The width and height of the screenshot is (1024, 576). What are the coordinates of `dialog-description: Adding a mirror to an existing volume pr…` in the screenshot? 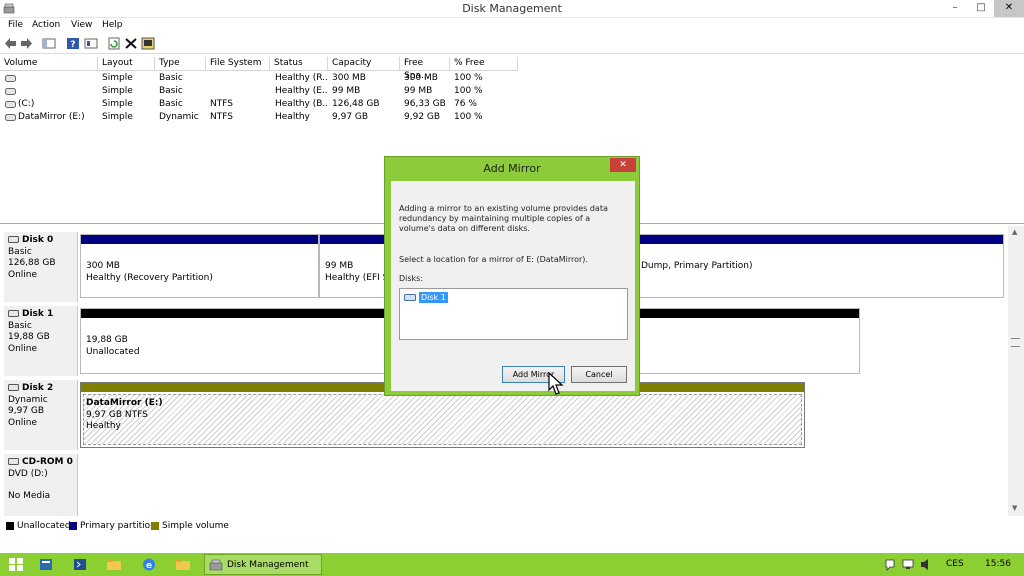 It's located at (503, 218).